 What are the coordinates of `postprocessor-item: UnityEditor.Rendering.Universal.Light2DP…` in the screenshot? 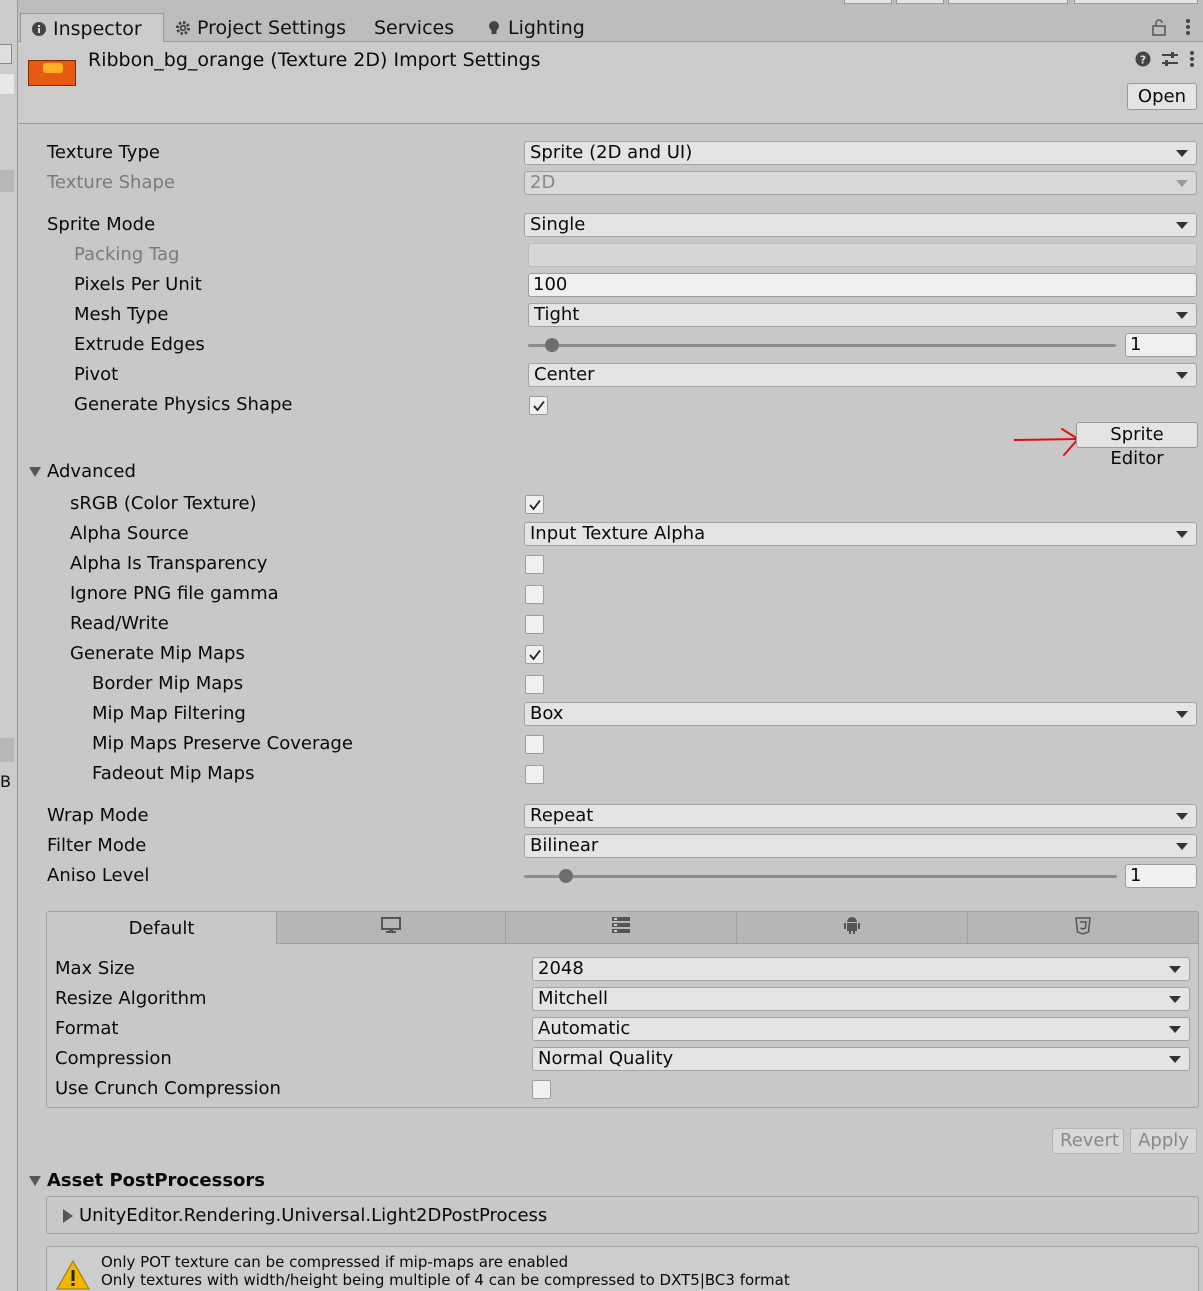 It's located at (622, 1215).